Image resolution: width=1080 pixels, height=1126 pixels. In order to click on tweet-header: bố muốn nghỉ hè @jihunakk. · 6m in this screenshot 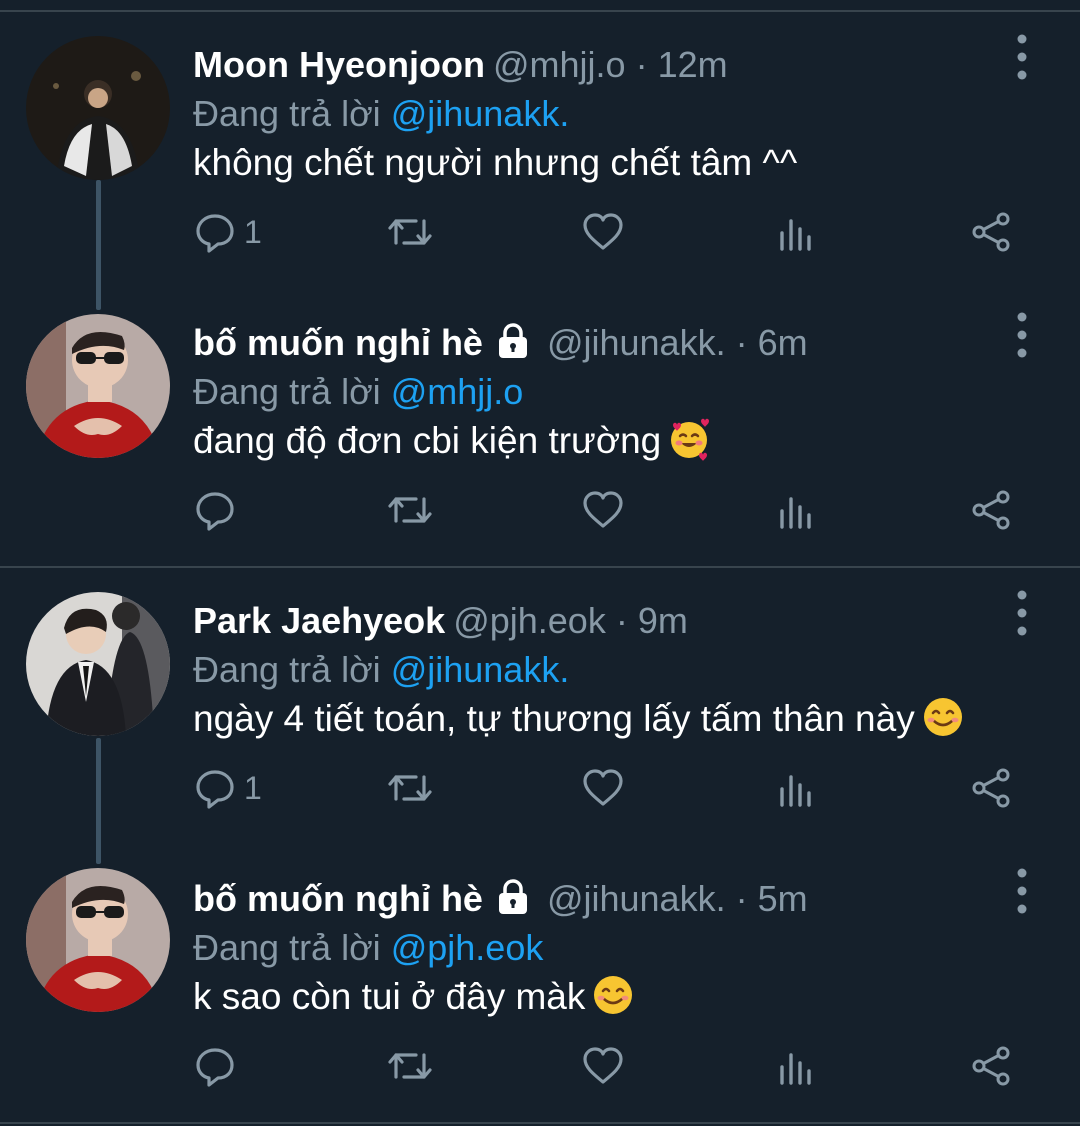, I will do `click(500, 343)`.